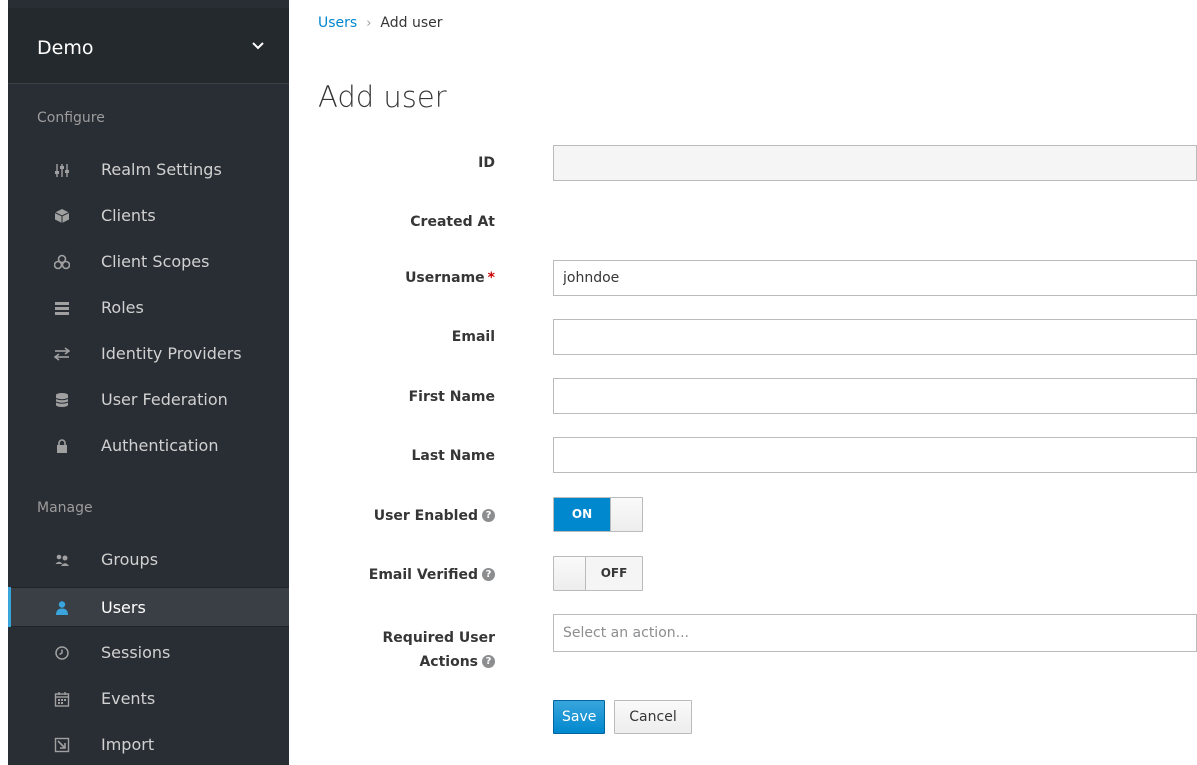 The image size is (1197, 765). I want to click on required-actions-label: Required User Actions?, so click(439, 650).